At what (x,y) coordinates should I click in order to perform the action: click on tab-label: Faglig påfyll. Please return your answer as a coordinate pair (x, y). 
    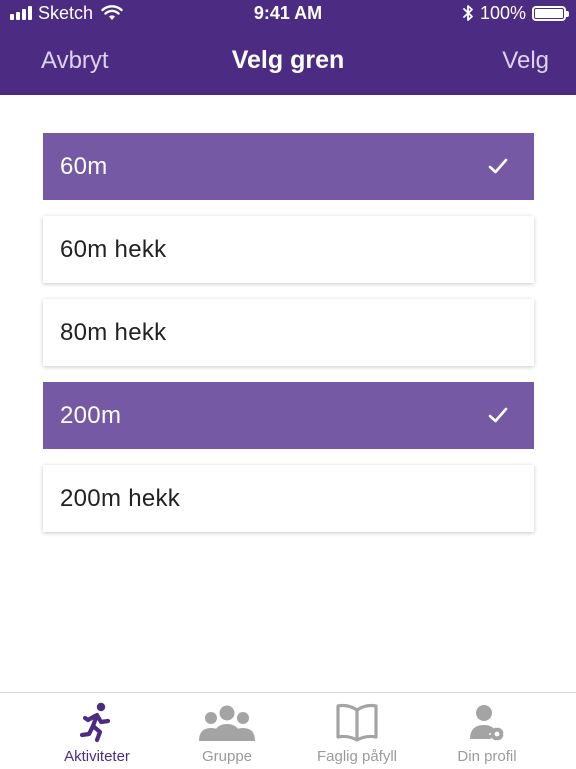
    Looking at the image, I should click on (357, 756).